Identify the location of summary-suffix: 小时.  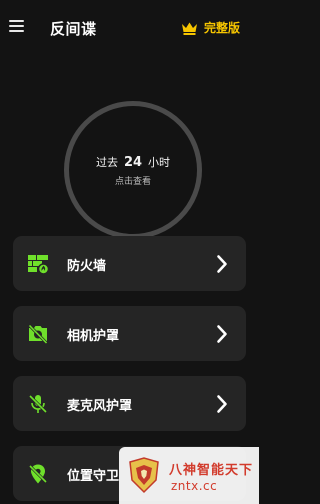
(159, 162).